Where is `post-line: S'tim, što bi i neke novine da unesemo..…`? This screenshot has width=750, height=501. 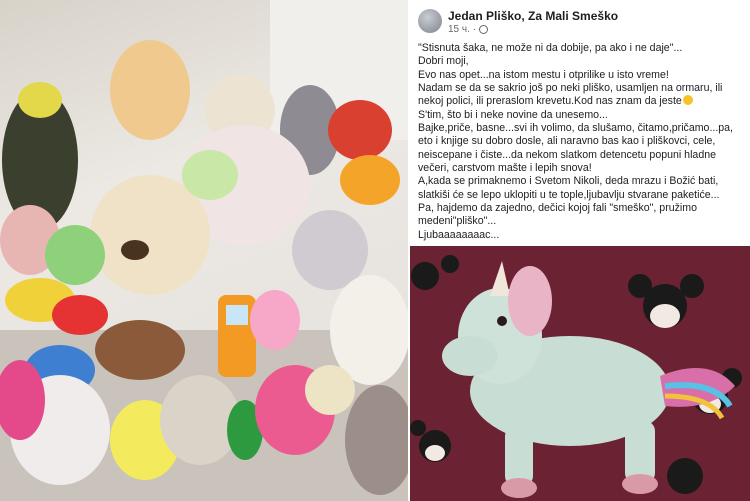 post-line: S'tim, što bi i neke novine da unesemo..… is located at coordinates (513, 114).